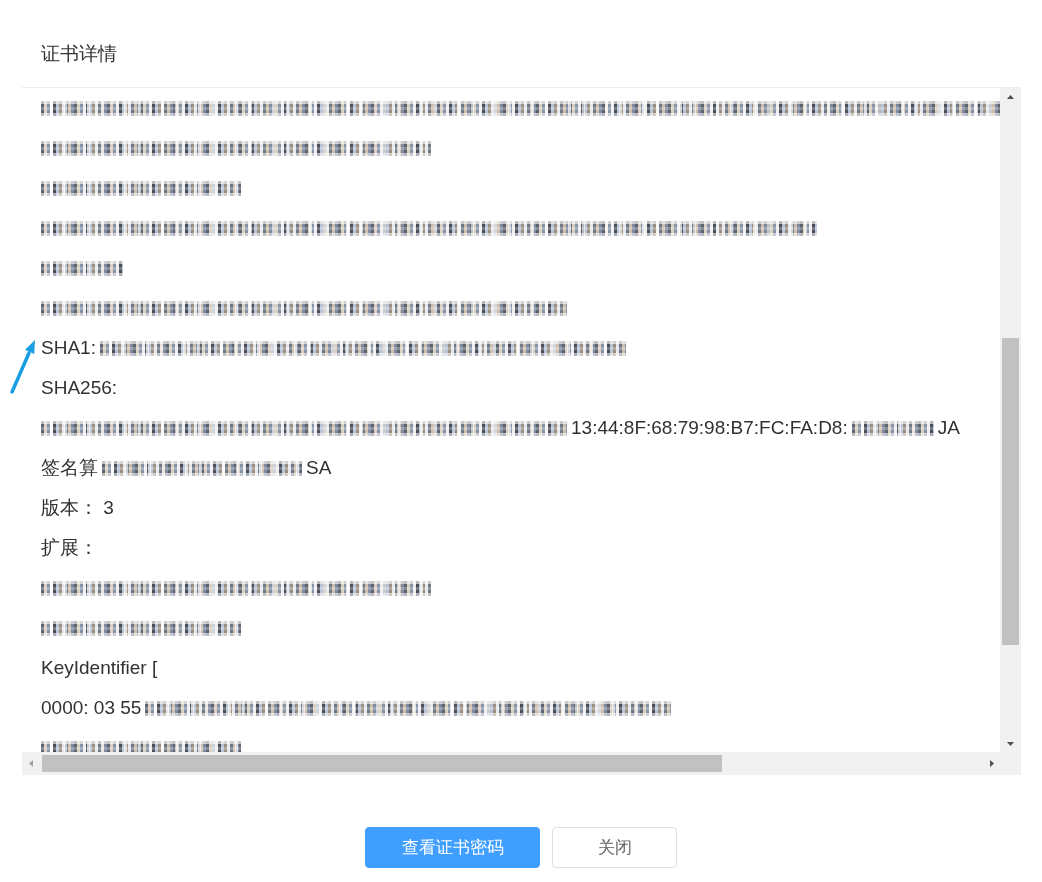  What do you see at coordinates (319, 468) in the screenshot?
I see `certificate-line-text: SA` at bounding box center [319, 468].